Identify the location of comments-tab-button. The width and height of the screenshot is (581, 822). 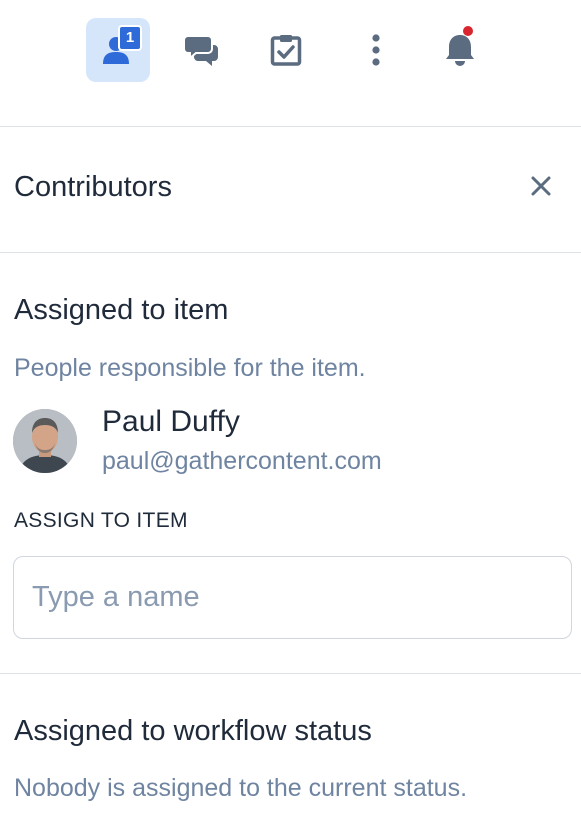
(202, 50).